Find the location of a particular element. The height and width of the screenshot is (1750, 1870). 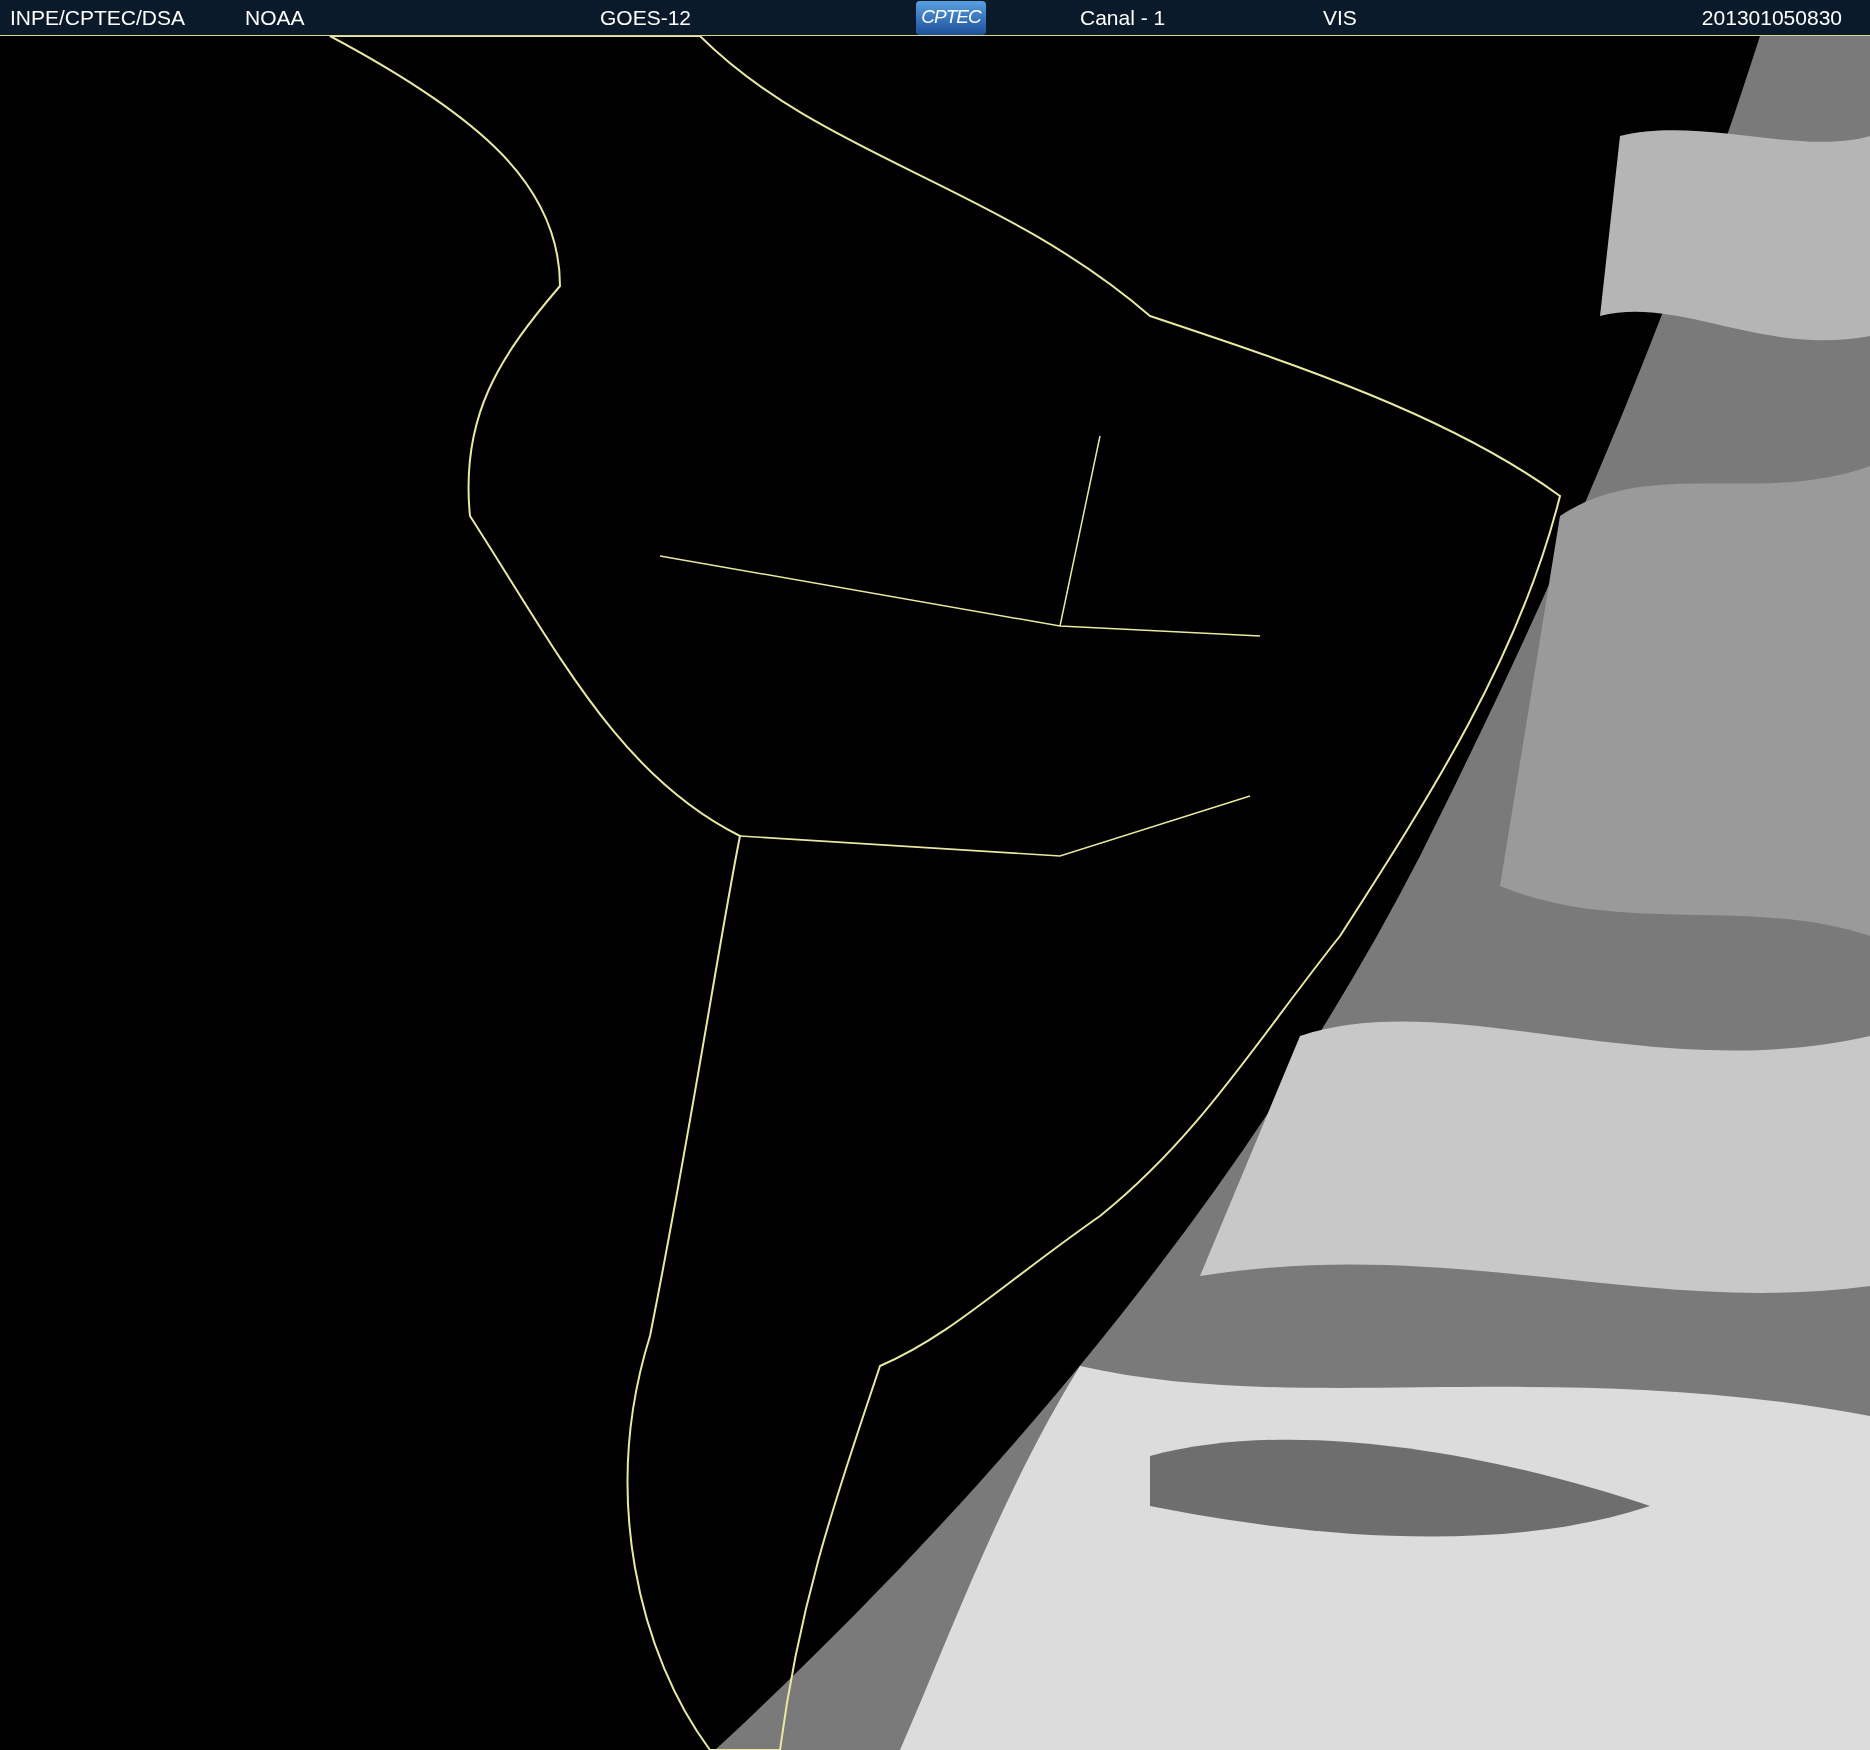

header-label: Canal - 1 is located at coordinates (1123, 17).